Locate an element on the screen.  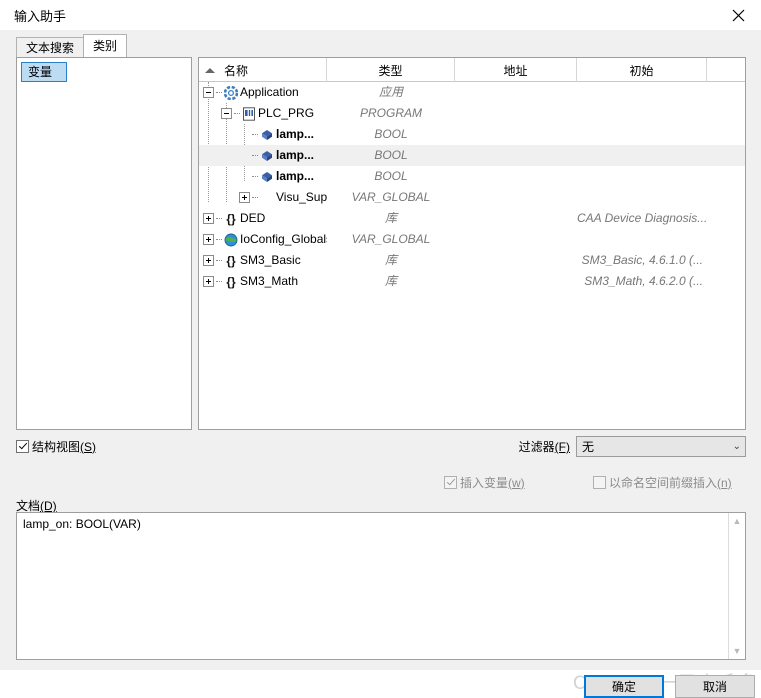
column-header-initial: 初始 is located at coordinates (642, 70).